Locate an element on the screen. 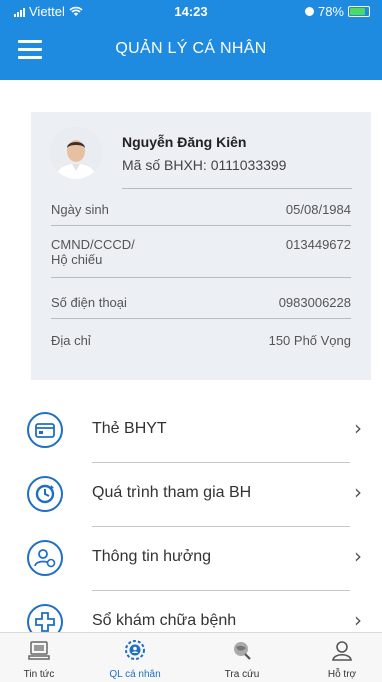 The width and height of the screenshot is (382, 682). info-label: CMND/CCCD/ is located at coordinates (93, 244).